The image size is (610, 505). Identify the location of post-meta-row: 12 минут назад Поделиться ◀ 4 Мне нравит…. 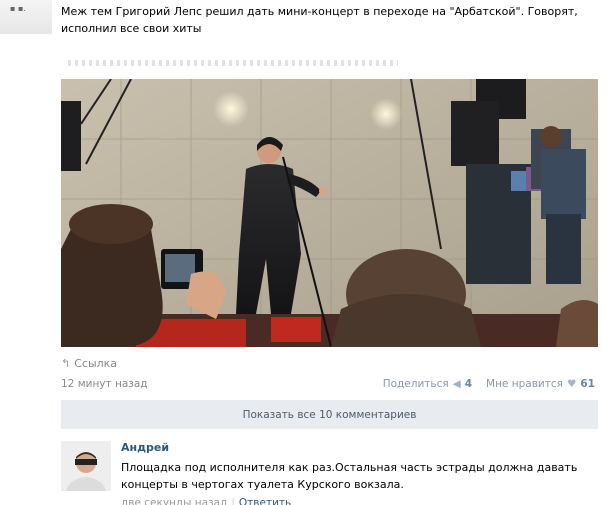
(328, 384).